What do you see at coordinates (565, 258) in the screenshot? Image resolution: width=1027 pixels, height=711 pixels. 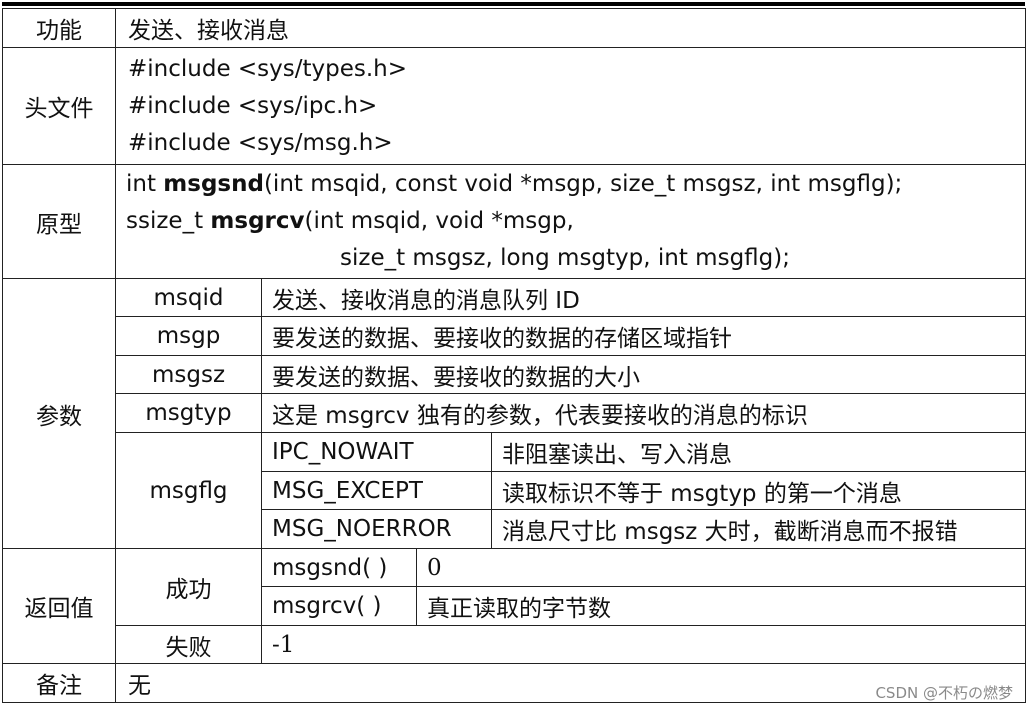 I see `prototype-msgrcv-continued: size_t msgsz, long msgtyp, int msgflg);` at bounding box center [565, 258].